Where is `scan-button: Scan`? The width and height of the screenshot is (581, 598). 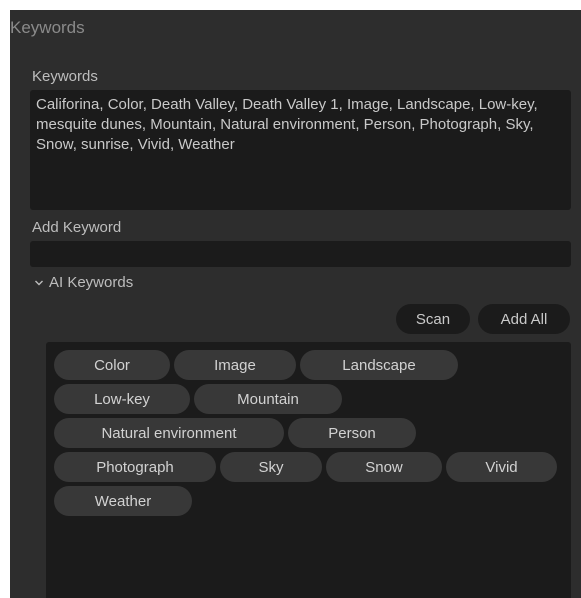
scan-button: Scan is located at coordinates (433, 319).